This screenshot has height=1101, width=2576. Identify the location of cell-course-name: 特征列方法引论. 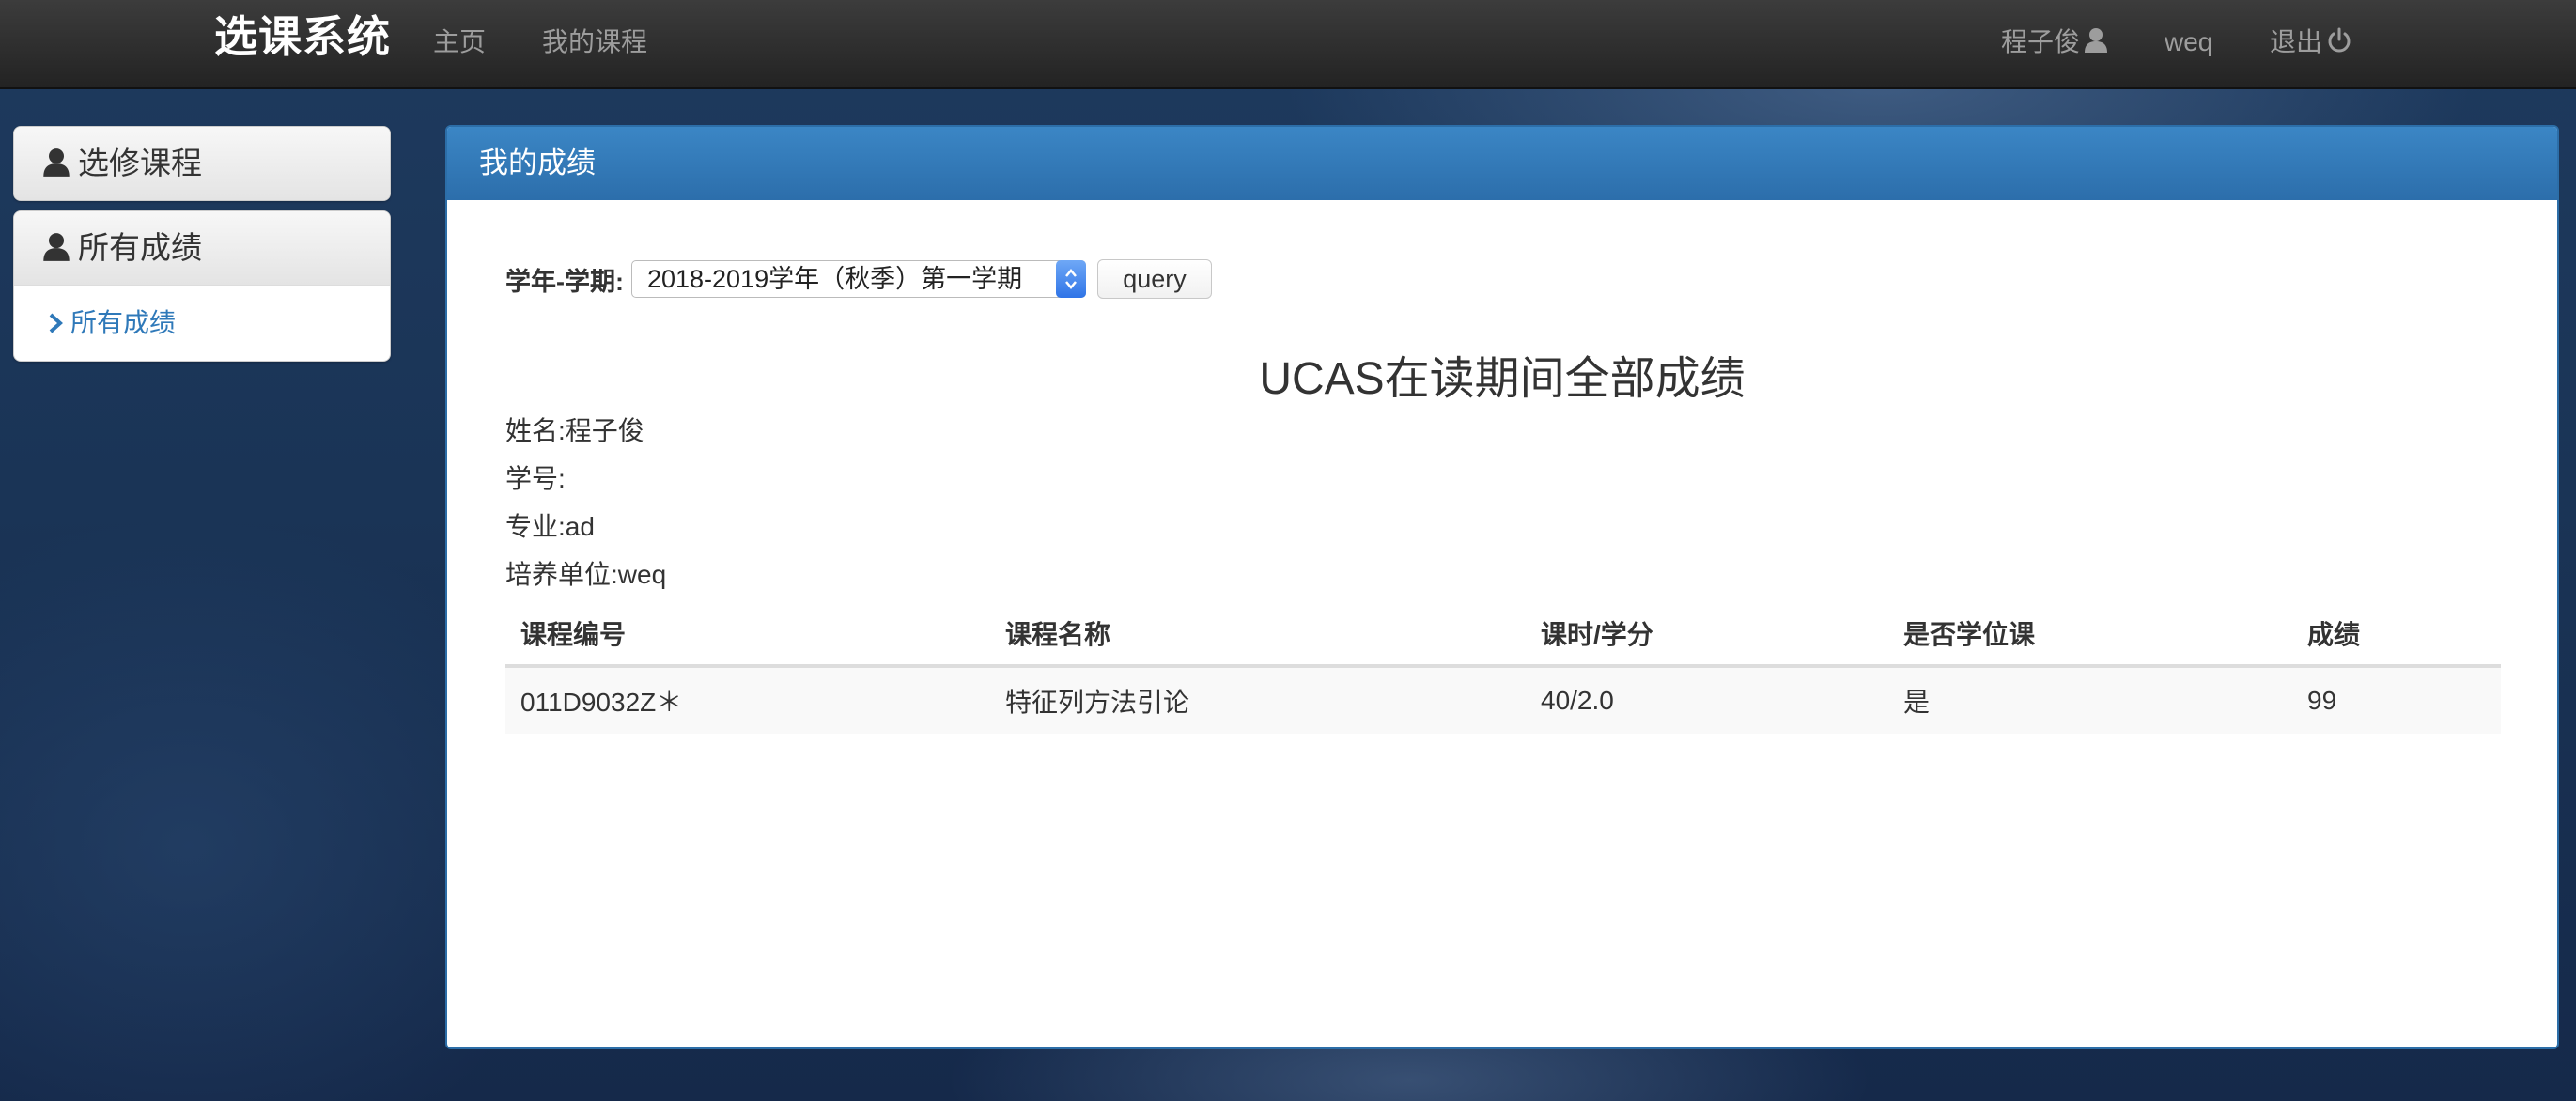
(1258, 700).